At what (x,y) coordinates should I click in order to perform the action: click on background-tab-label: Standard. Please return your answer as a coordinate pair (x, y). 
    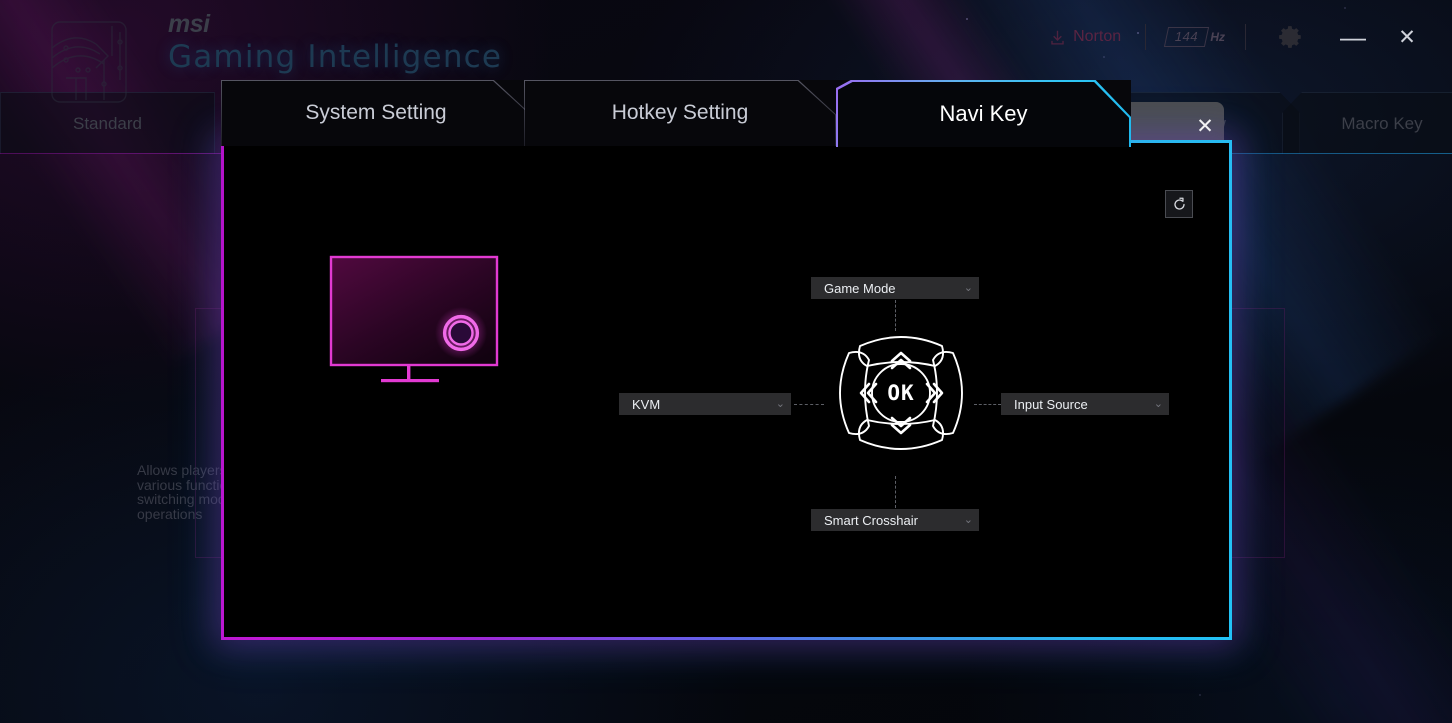
    Looking at the image, I should click on (107, 123).